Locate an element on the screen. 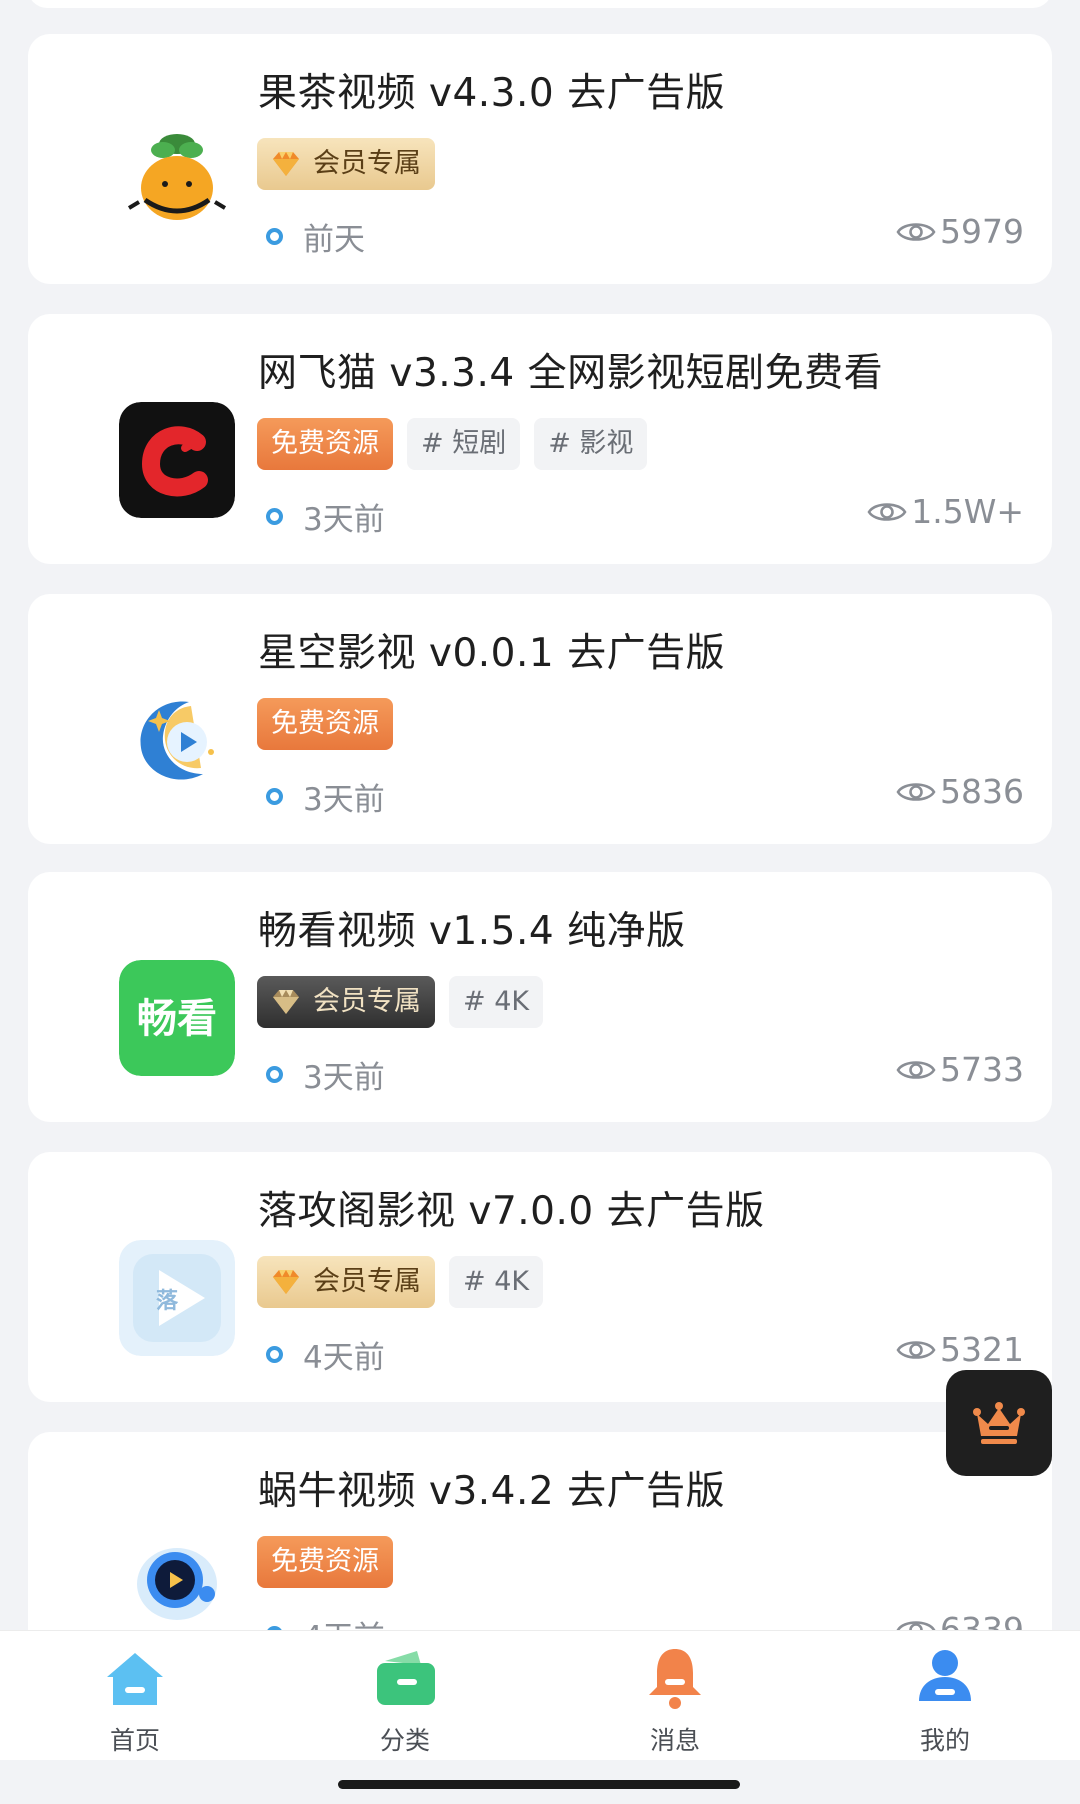 This screenshot has height=1804, width=1080. hashtag-chip: # 影视 is located at coordinates (591, 444).